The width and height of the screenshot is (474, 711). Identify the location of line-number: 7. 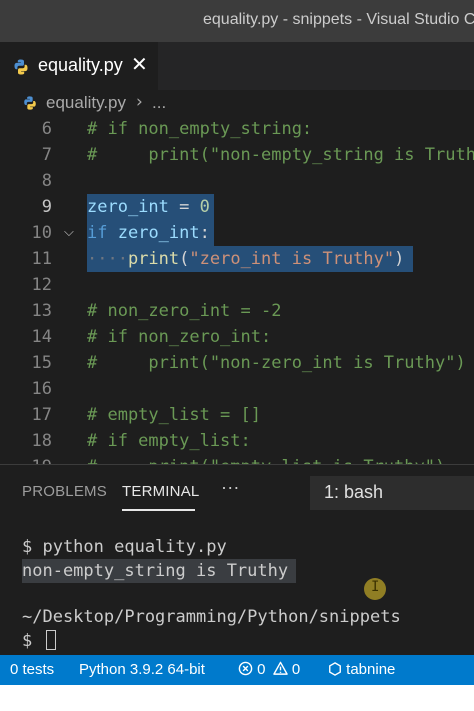
(46, 155).